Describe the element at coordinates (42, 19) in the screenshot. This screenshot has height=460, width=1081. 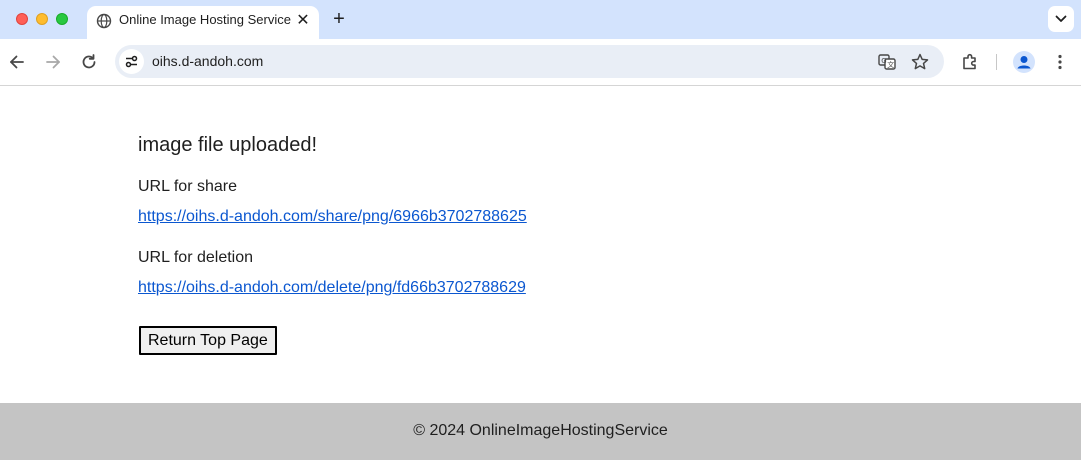
I see `minimize-window-button` at that location.